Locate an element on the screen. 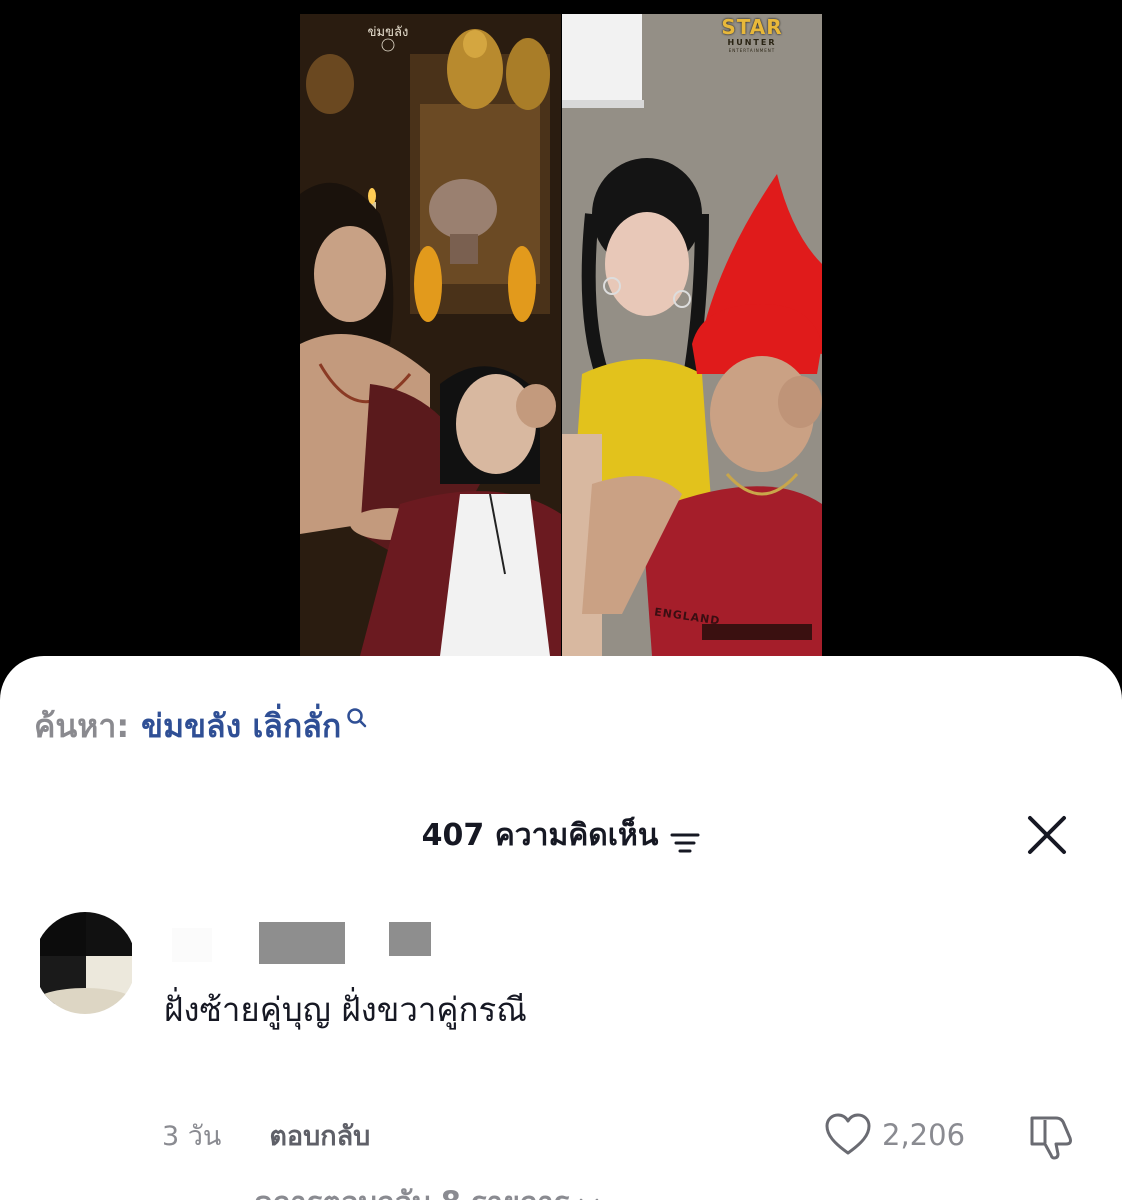 This screenshot has width=1122, height=1200. dislike-button is located at coordinates (1052, 1136).